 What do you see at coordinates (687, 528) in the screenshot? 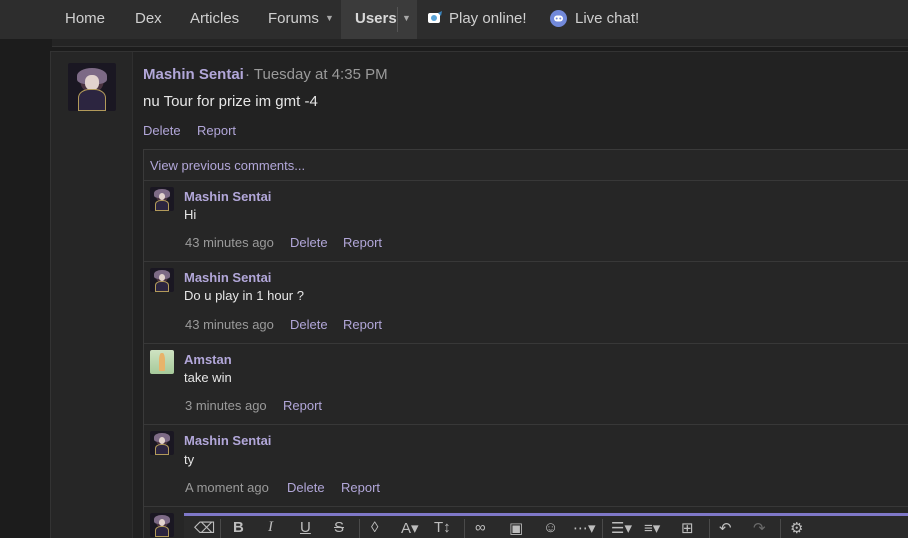
I see `table-icon: ⊞` at bounding box center [687, 528].